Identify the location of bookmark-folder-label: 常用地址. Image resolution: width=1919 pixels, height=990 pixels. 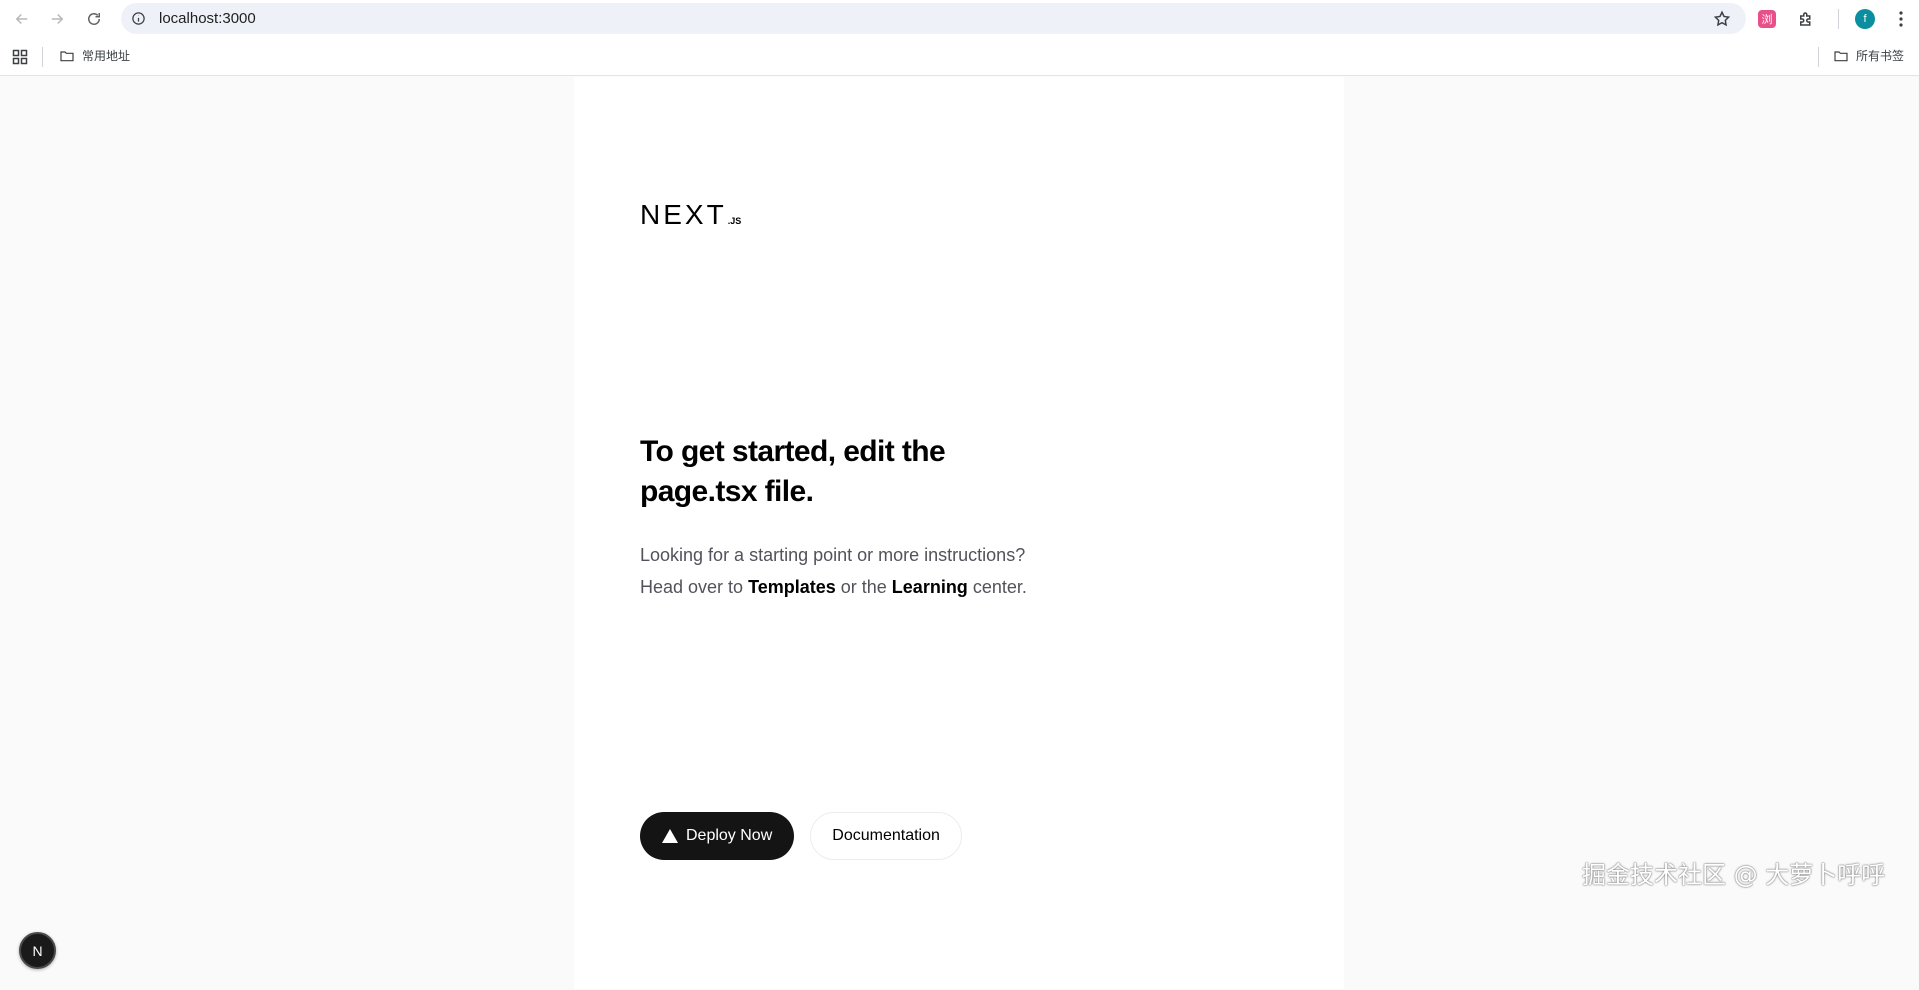
(106, 56).